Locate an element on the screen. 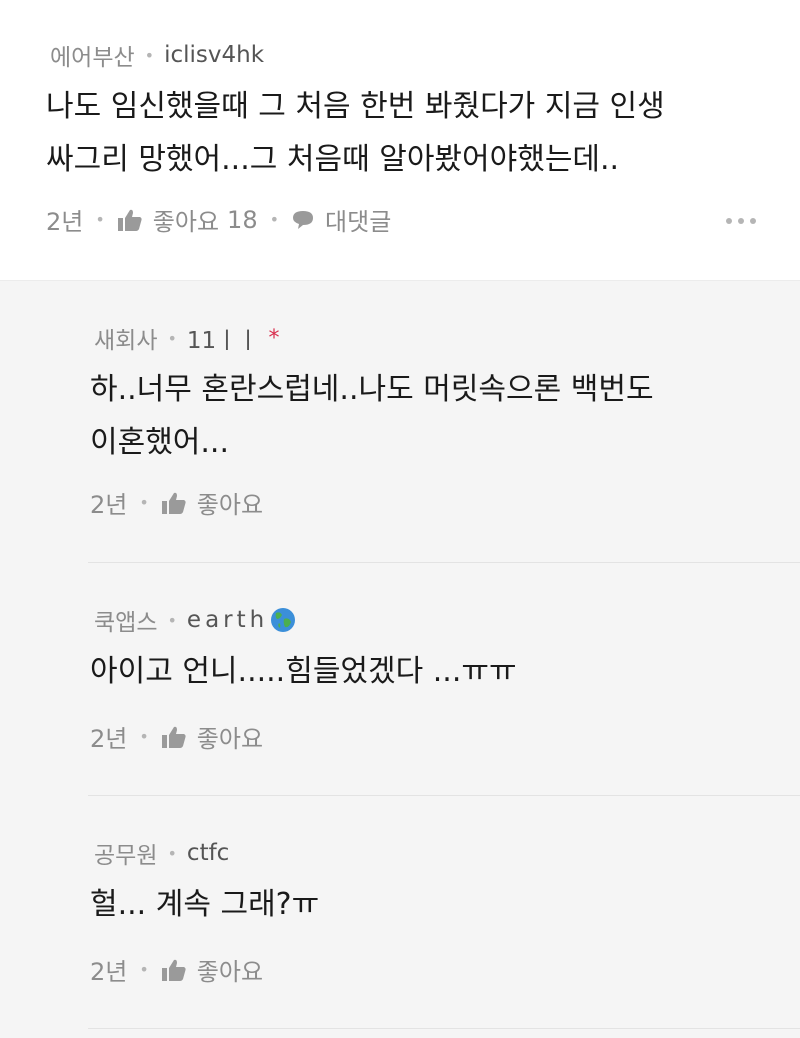 The image size is (800, 1038). reply-button: 대댓글 is located at coordinates (358, 219).